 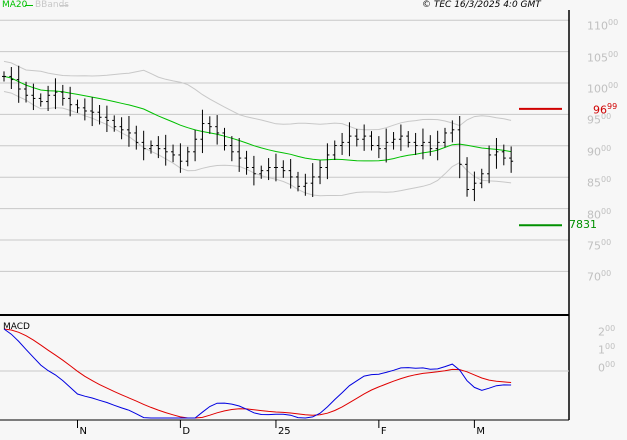 What do you see at coordinates (607, 331) in the screenshot?
I see `macd-tick-label: 200` at bounding box center [607, 331].